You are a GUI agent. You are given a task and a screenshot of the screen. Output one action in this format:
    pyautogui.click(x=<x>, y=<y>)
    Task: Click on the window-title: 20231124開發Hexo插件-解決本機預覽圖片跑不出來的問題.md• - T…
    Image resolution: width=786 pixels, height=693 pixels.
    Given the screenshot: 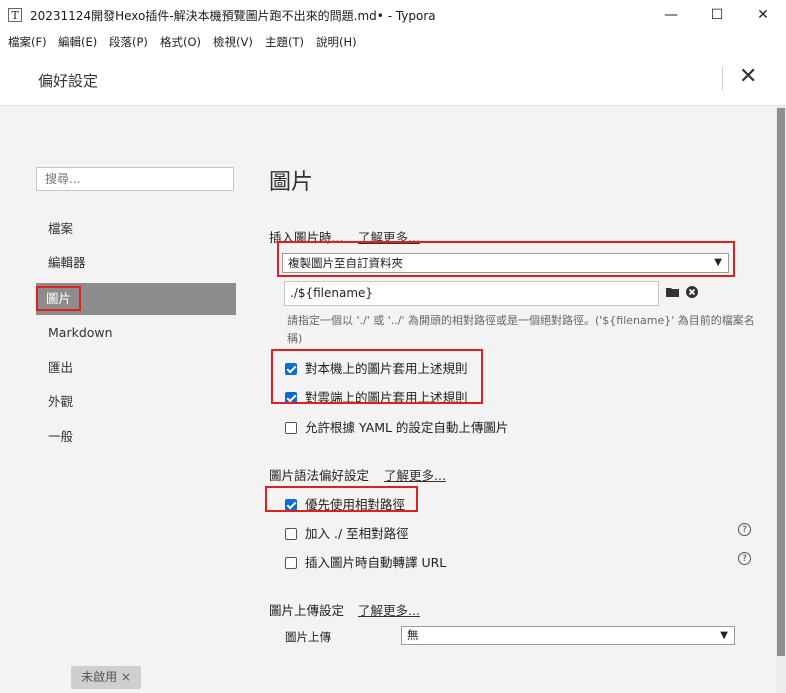 What is the action you would take?
    pyautogui.click(x=233, y=16)
    